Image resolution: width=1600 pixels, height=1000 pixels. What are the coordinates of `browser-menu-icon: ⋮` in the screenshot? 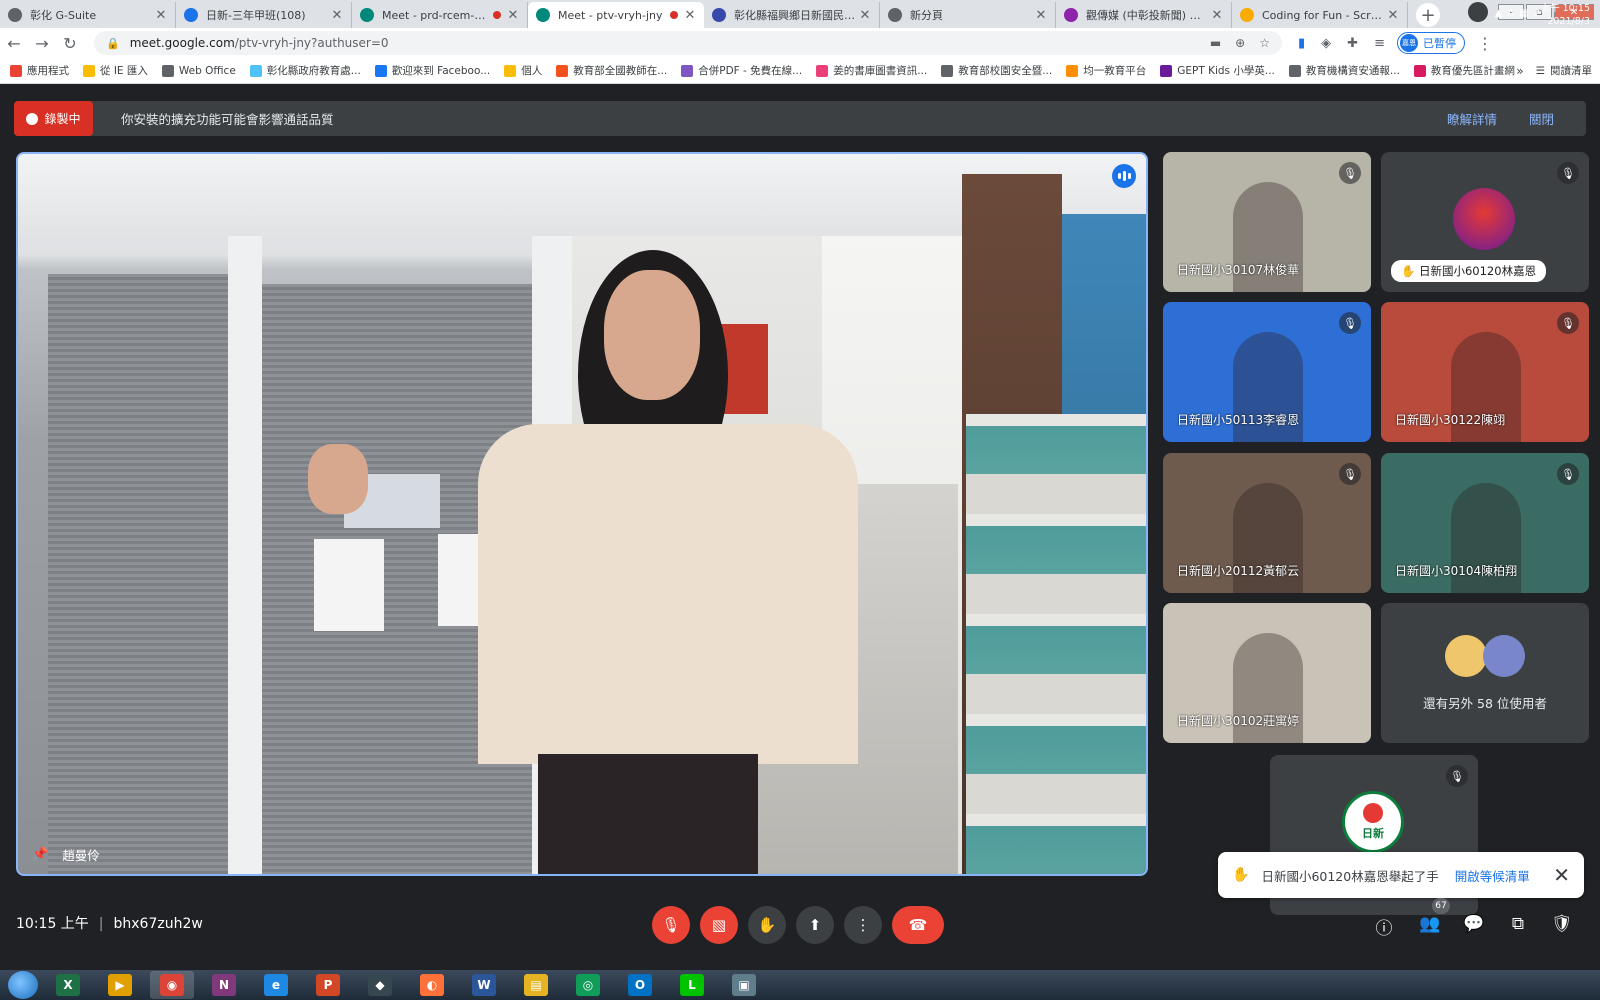 It's located at (1485, 43).